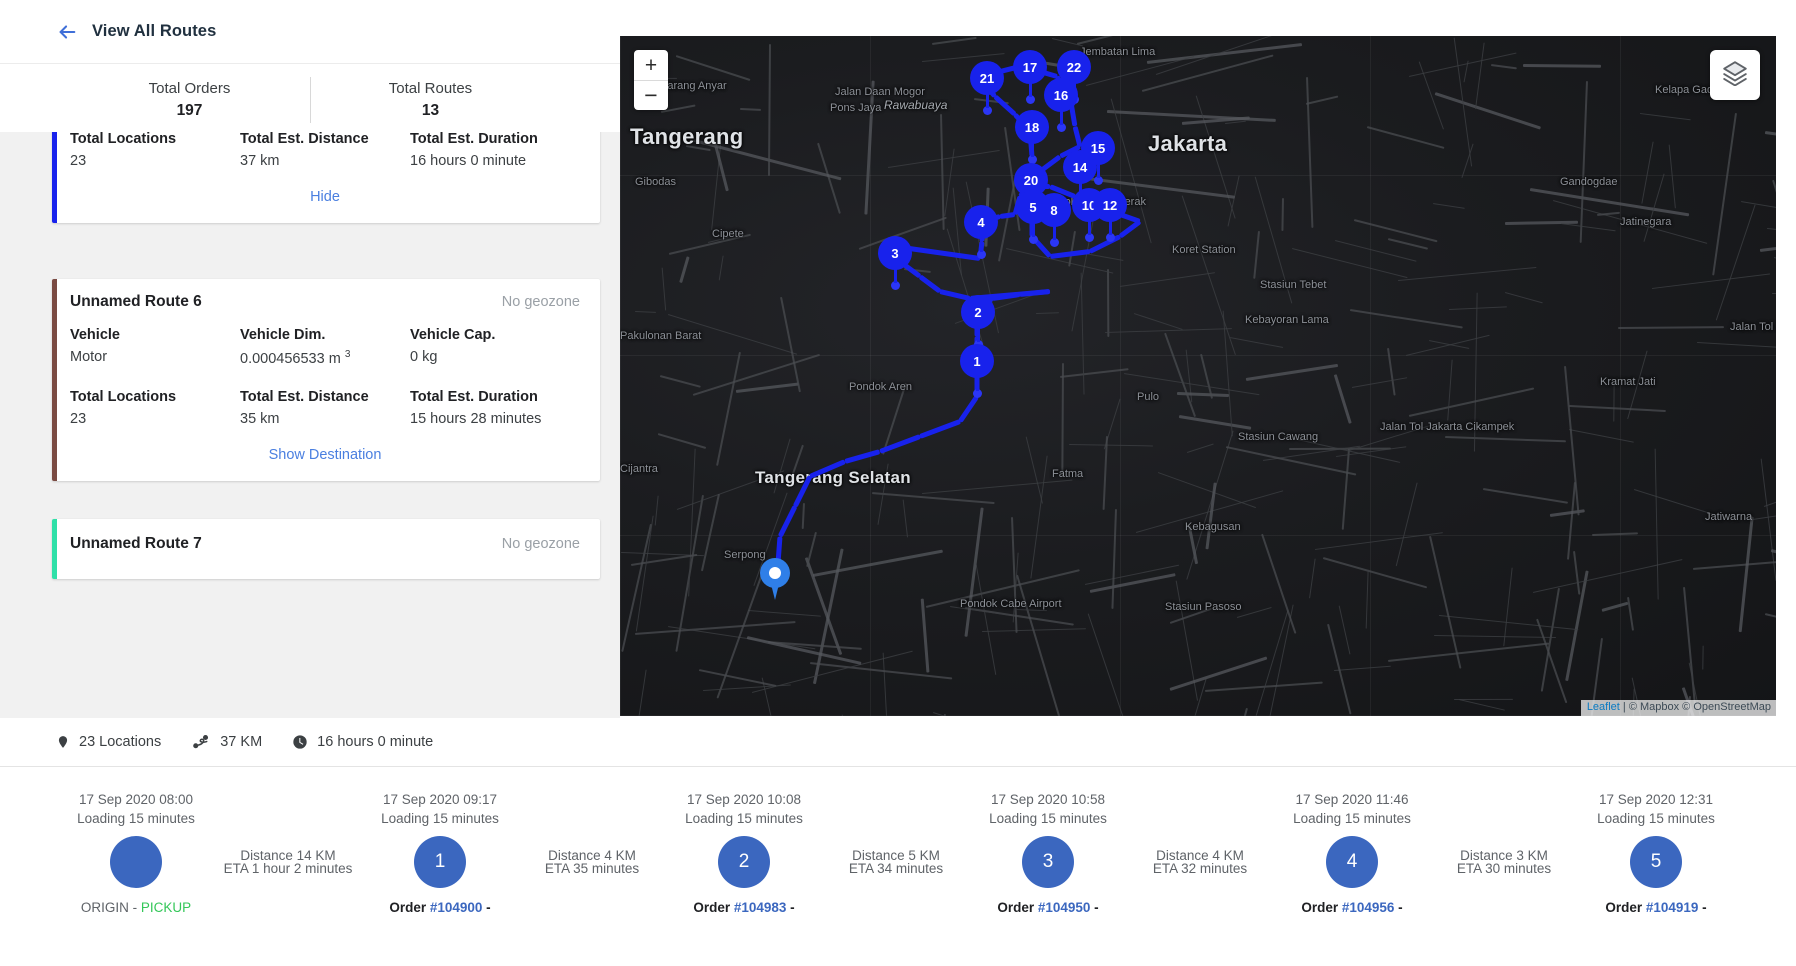 The height and width of the screenshot is (966, 1796). What do you see at coordinates (1118, 52) in the screenshot?
I see `map-label: Jembatan Lima` at bounding box center [1118, 52].